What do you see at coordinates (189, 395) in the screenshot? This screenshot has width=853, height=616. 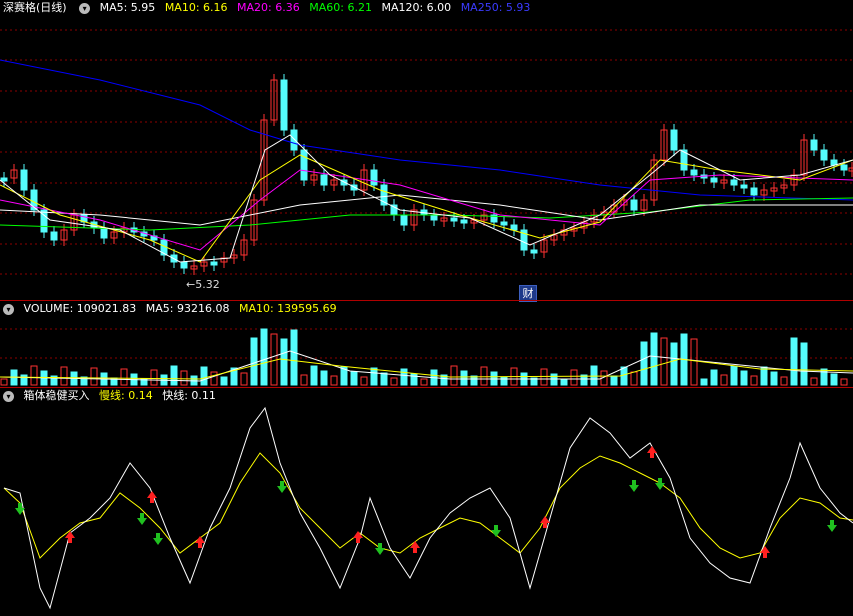 I see `fast-line-label: 快线: 0.11` at bounding box center [189, 395].